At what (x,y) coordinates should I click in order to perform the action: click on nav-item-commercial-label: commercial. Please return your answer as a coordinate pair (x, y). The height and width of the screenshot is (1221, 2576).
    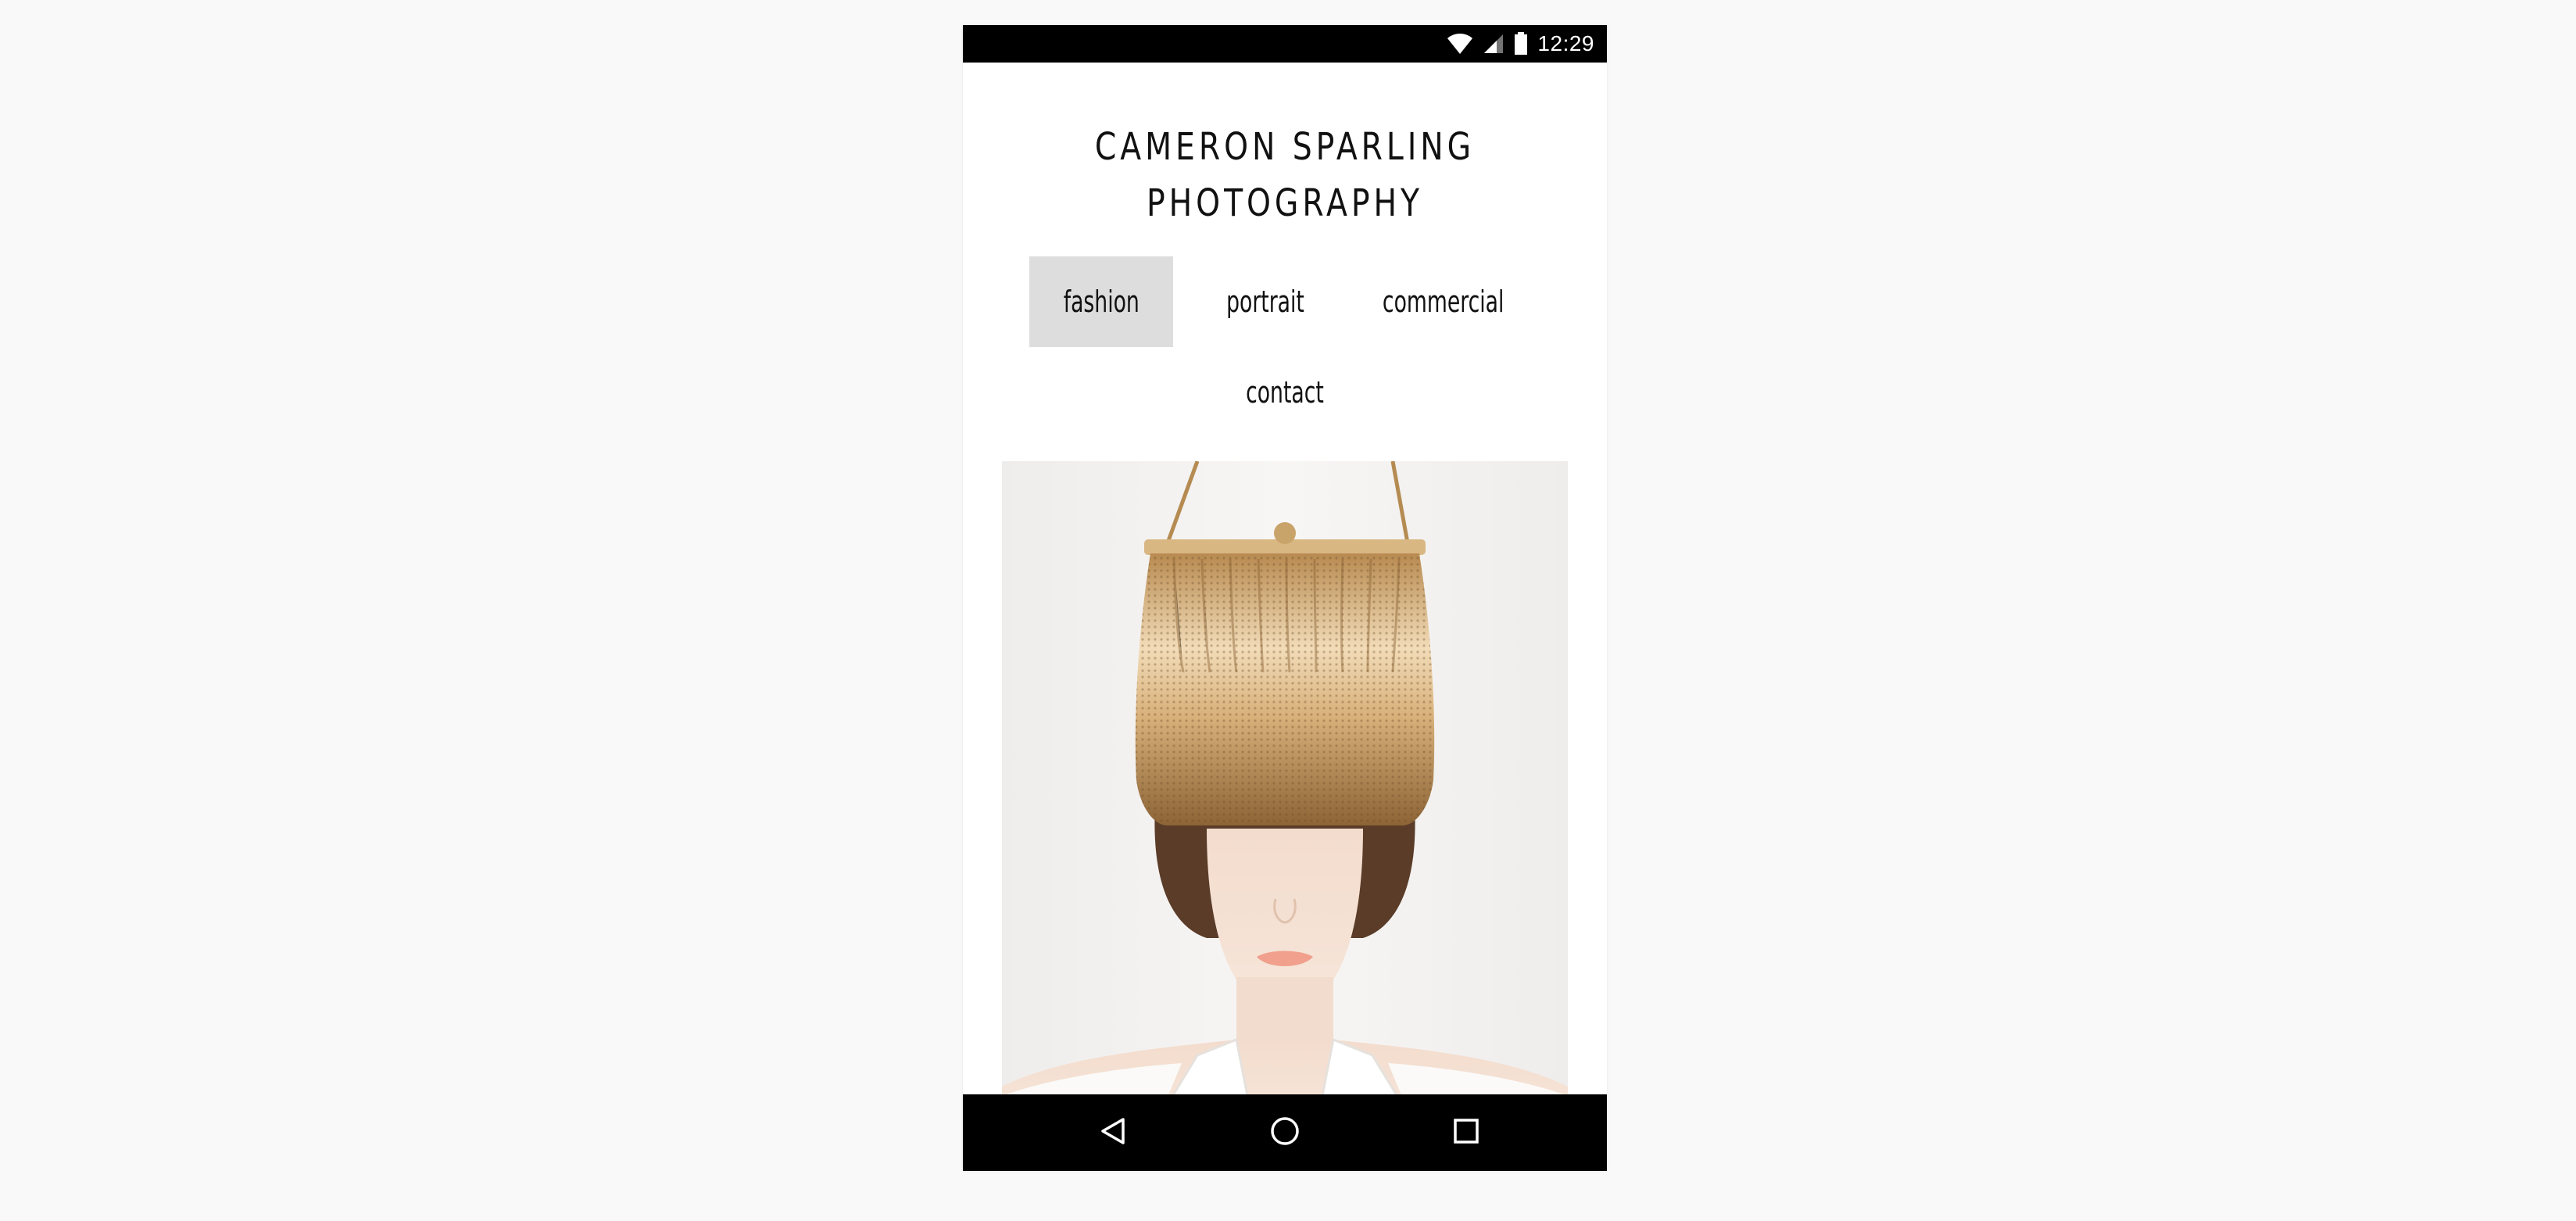
    Looking at the image, I should click on (1443, 302).